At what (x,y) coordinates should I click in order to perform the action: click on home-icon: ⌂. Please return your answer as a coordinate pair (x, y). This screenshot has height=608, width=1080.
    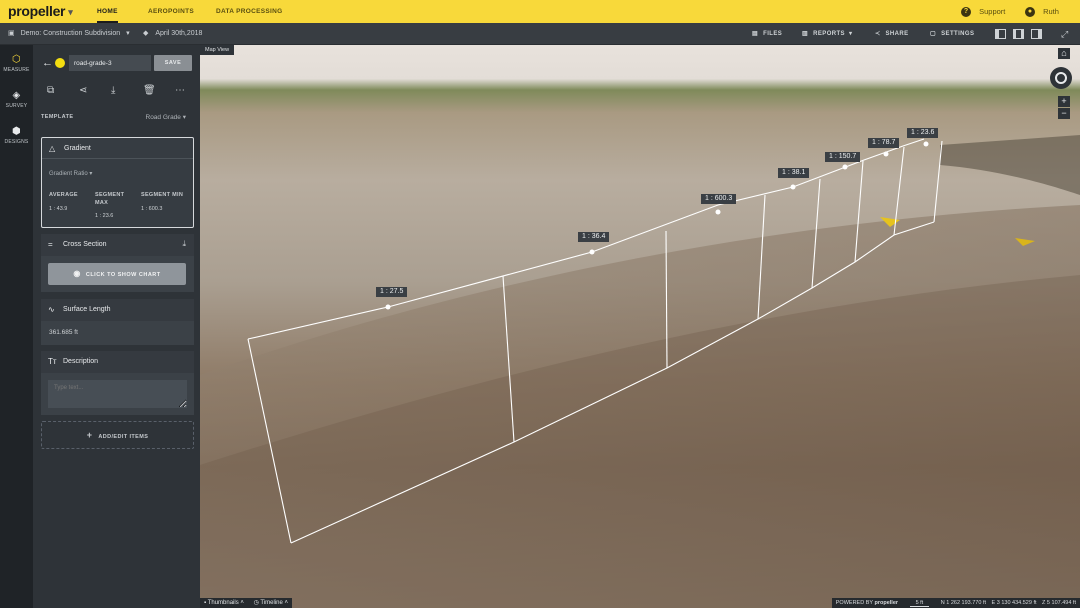
    Looking at the image, I should click on (1064, 53).